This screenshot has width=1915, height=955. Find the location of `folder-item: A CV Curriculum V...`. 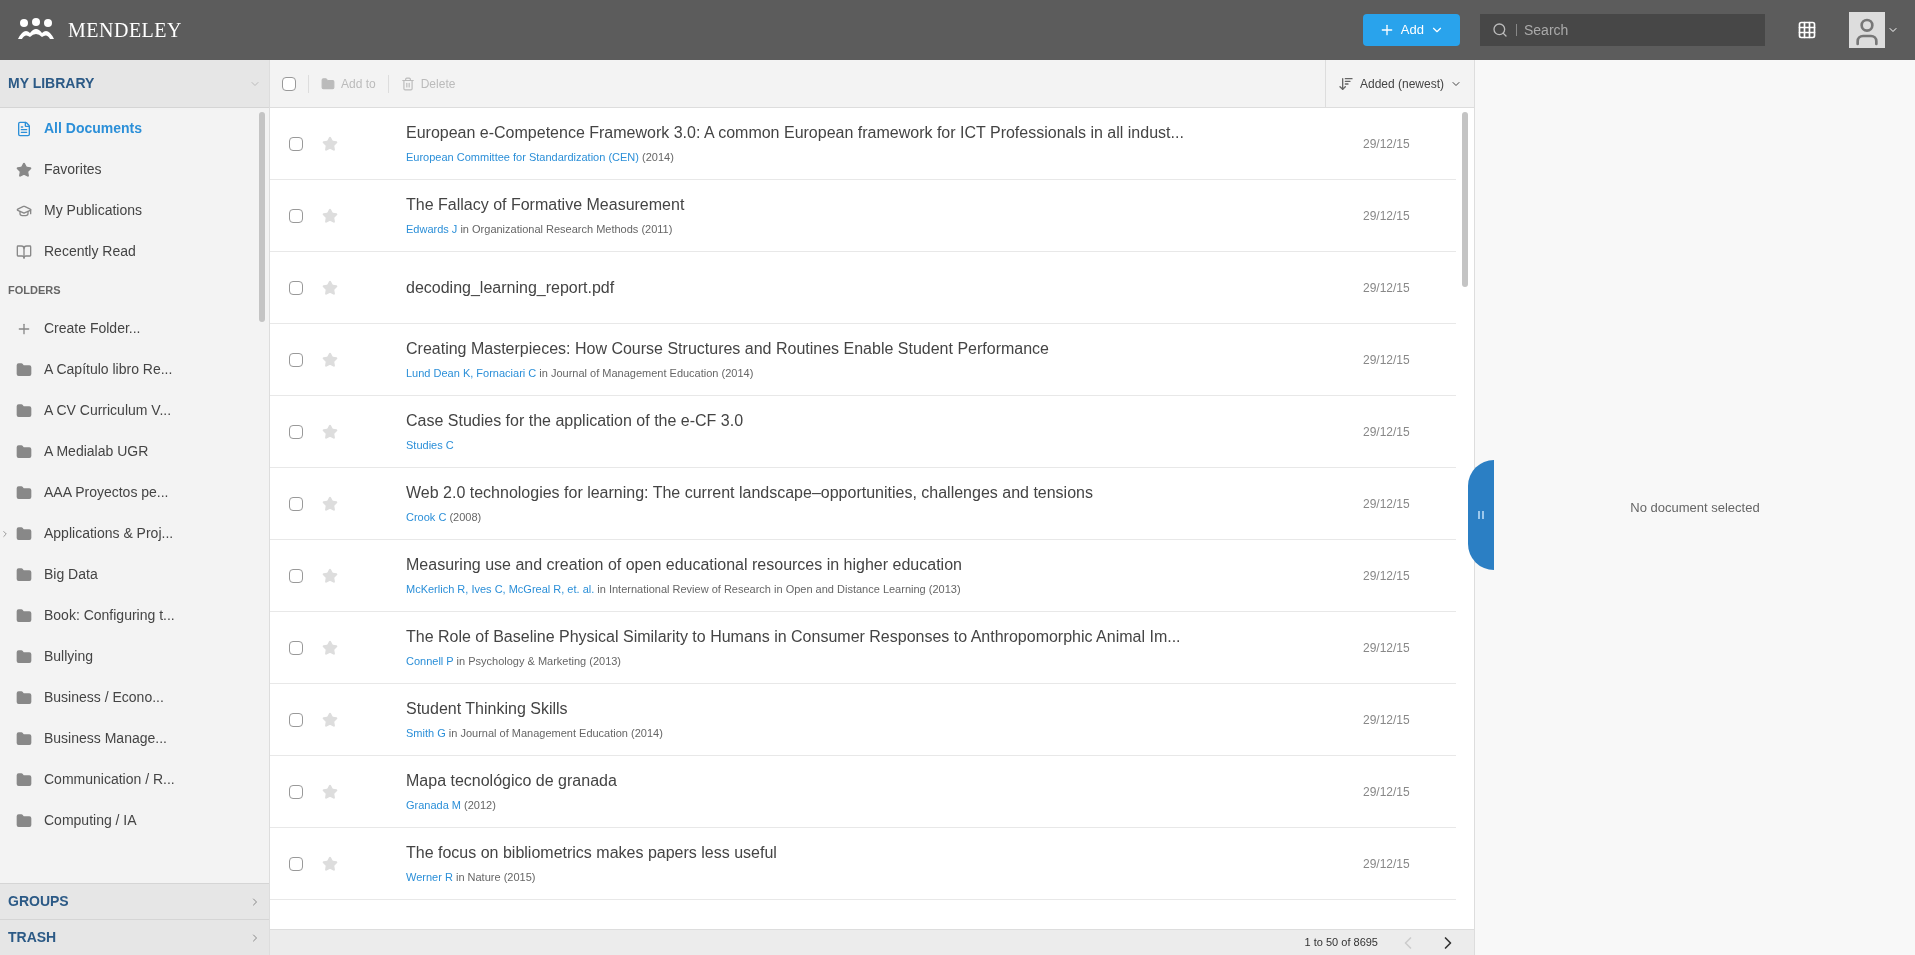

folder-item: A CV Curriculum V... is located at coordinates (127, 410).